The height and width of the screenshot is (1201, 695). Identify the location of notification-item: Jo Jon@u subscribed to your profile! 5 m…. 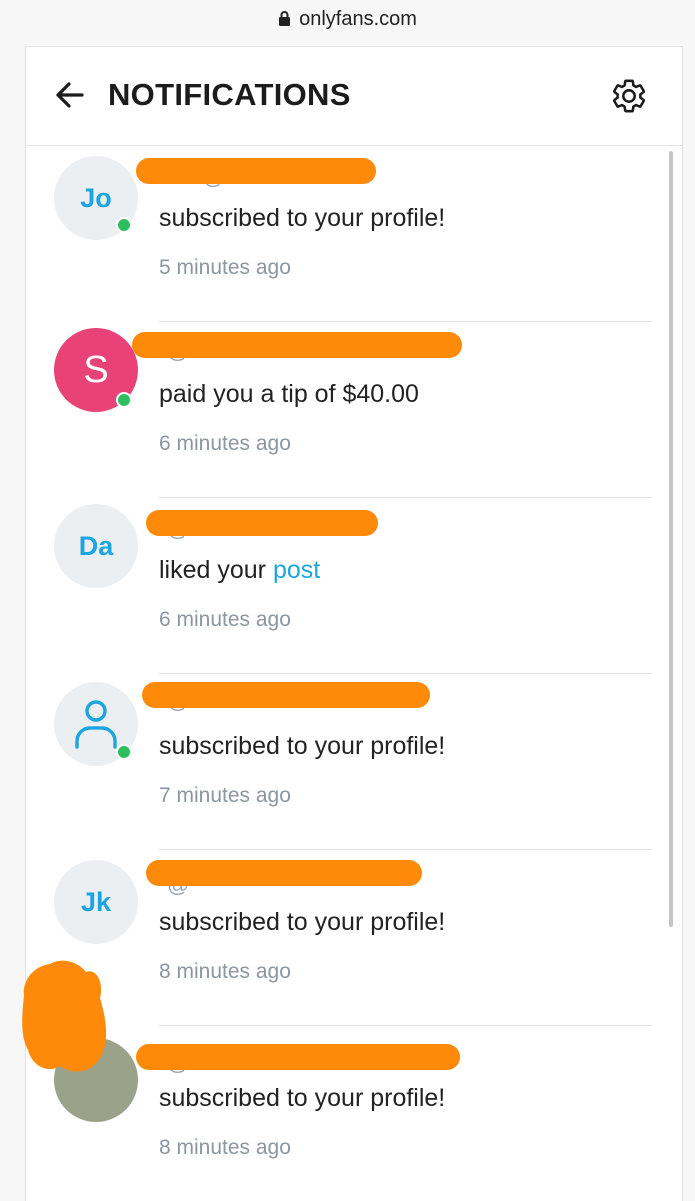
(354, 234).